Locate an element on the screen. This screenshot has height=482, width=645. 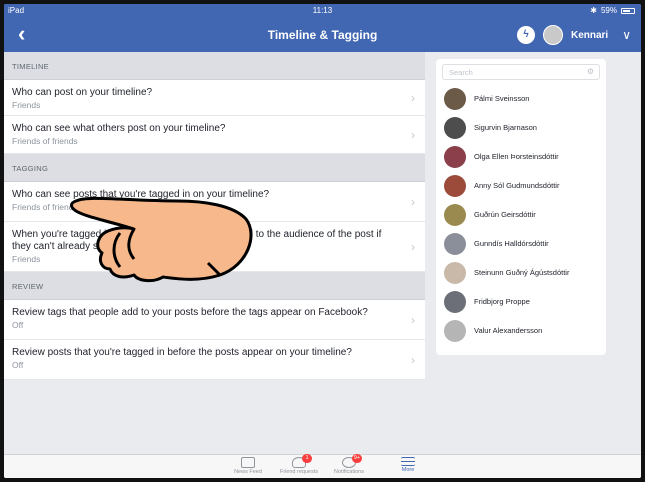
tab-label: More is located at coordinates (408, 470).